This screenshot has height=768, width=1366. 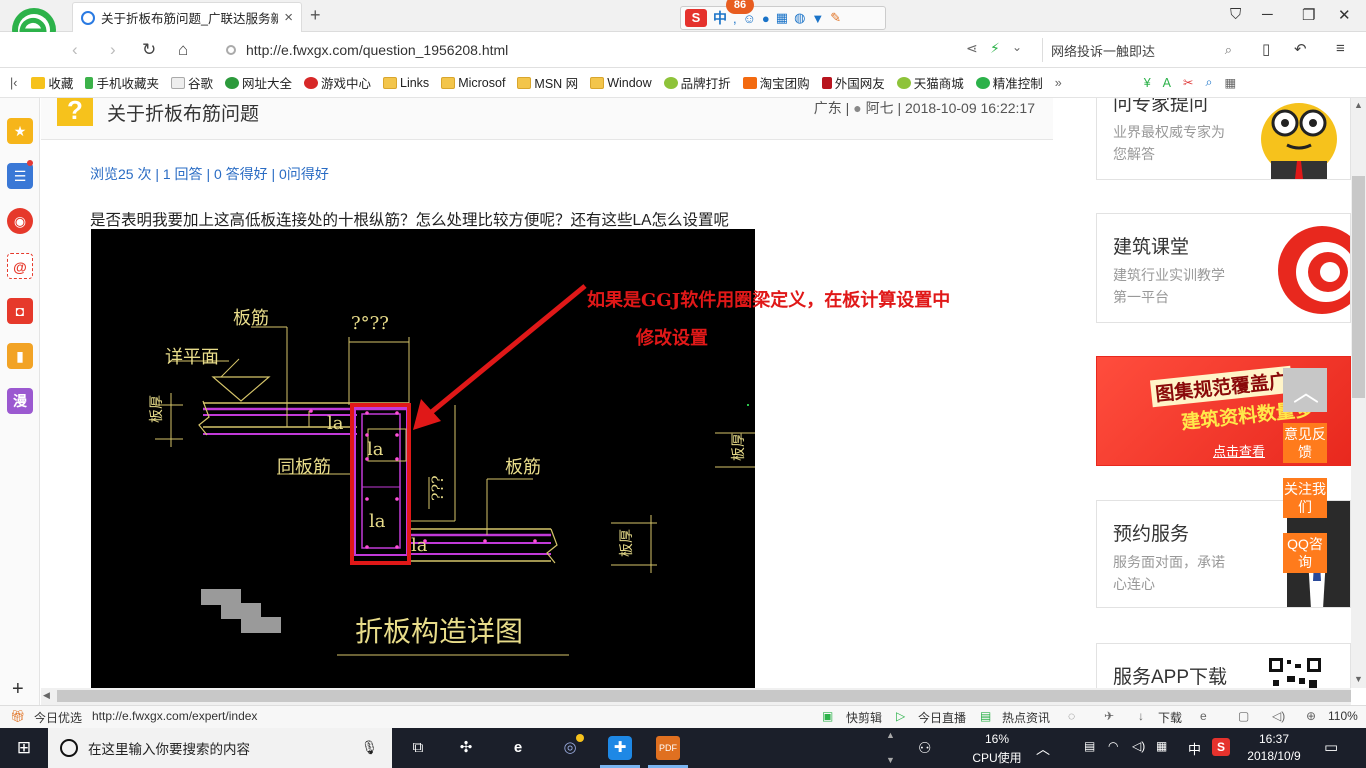 What do you see at coordinates (1141, 716) in the screenshot?
I see `download-icon: ↓` at bounding box center [1141, 716].